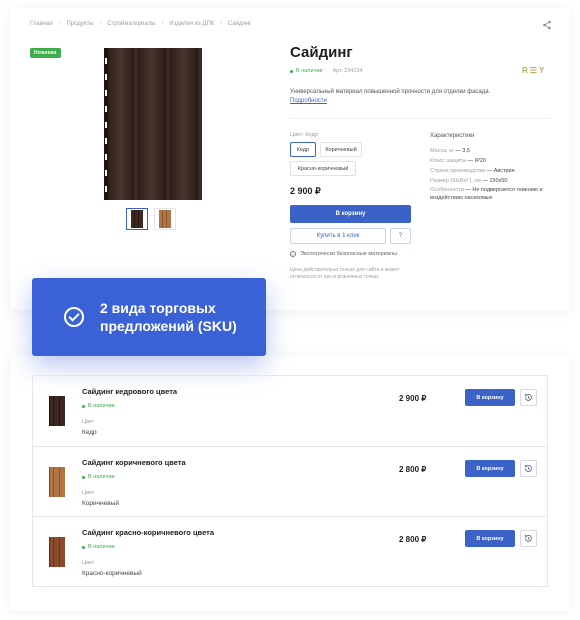 Image resolution: width=580 pixels, height=620 pixels. Describe the element at coordinates (326, 71) in the screenshot. I see `product-meta: В наличии Арт. 234234` at that location.